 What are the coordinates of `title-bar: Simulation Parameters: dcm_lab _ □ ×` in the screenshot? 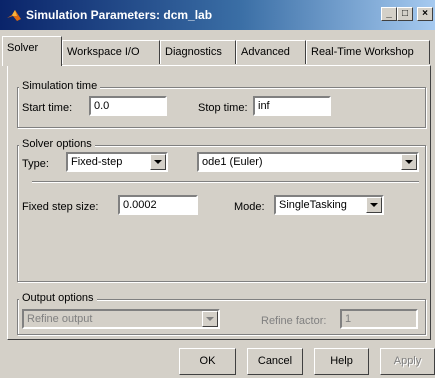 It's located at (217, 15).